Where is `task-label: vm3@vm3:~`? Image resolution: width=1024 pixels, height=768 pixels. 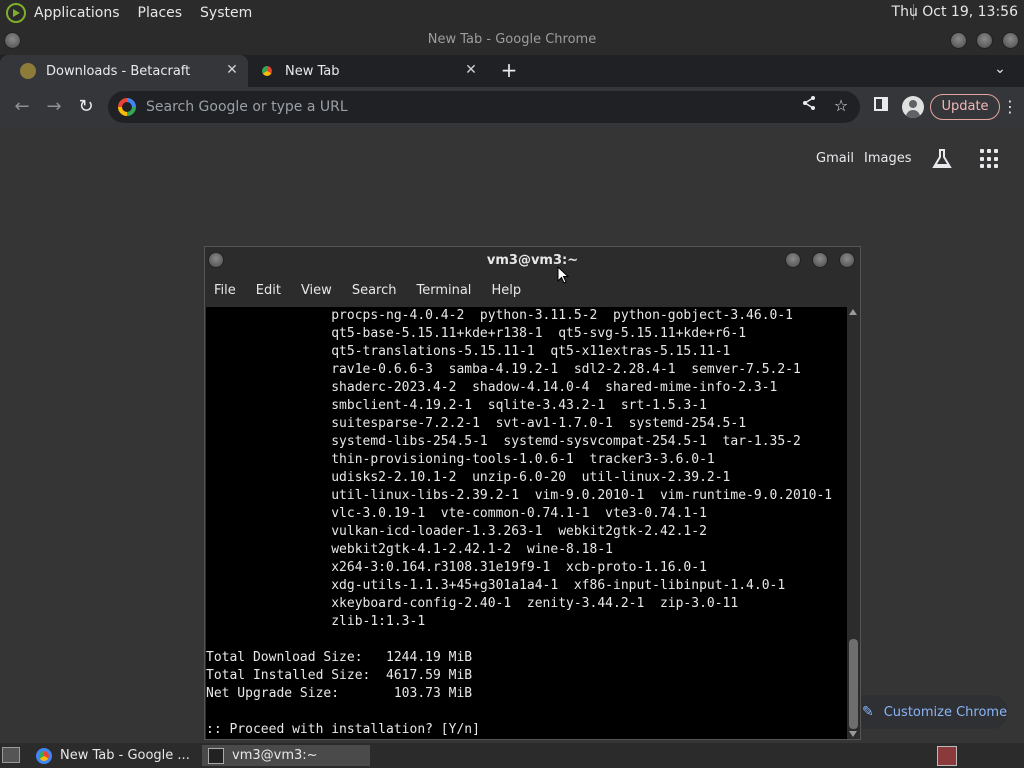
task-label: vm3@vm3:~ is located at coordinates (275, 755).